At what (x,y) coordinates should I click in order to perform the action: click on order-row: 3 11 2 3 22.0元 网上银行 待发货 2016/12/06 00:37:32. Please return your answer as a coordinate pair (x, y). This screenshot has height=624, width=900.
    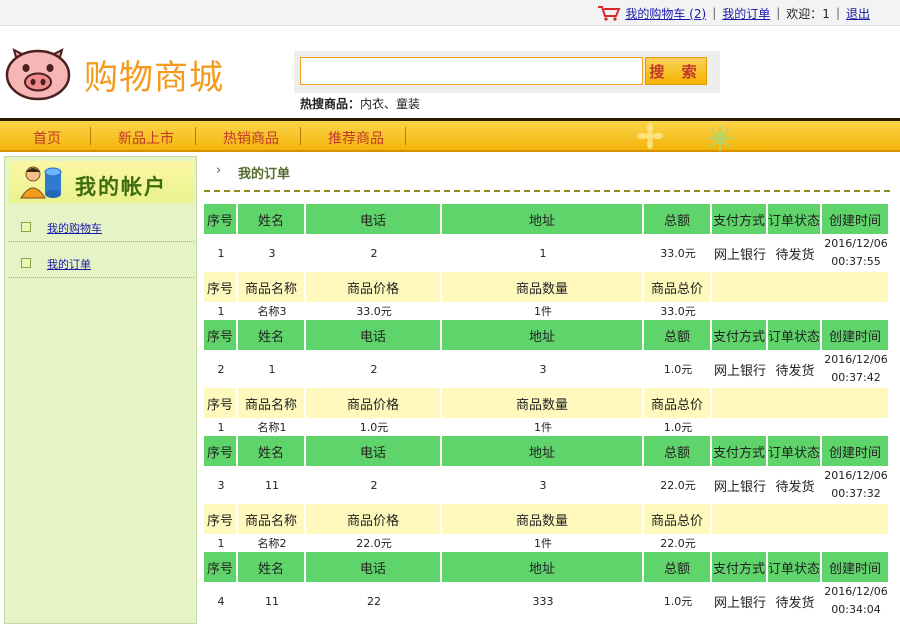
    Looking at the image, I should click on (547, 485).